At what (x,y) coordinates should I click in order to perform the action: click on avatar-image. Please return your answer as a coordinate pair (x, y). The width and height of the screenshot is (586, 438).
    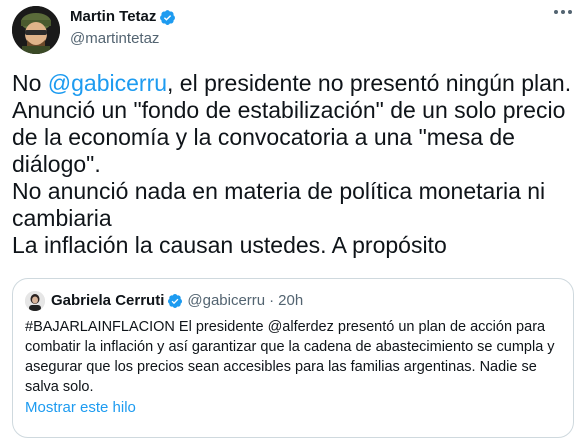
    Looking at the image, I should click on (36, 30).